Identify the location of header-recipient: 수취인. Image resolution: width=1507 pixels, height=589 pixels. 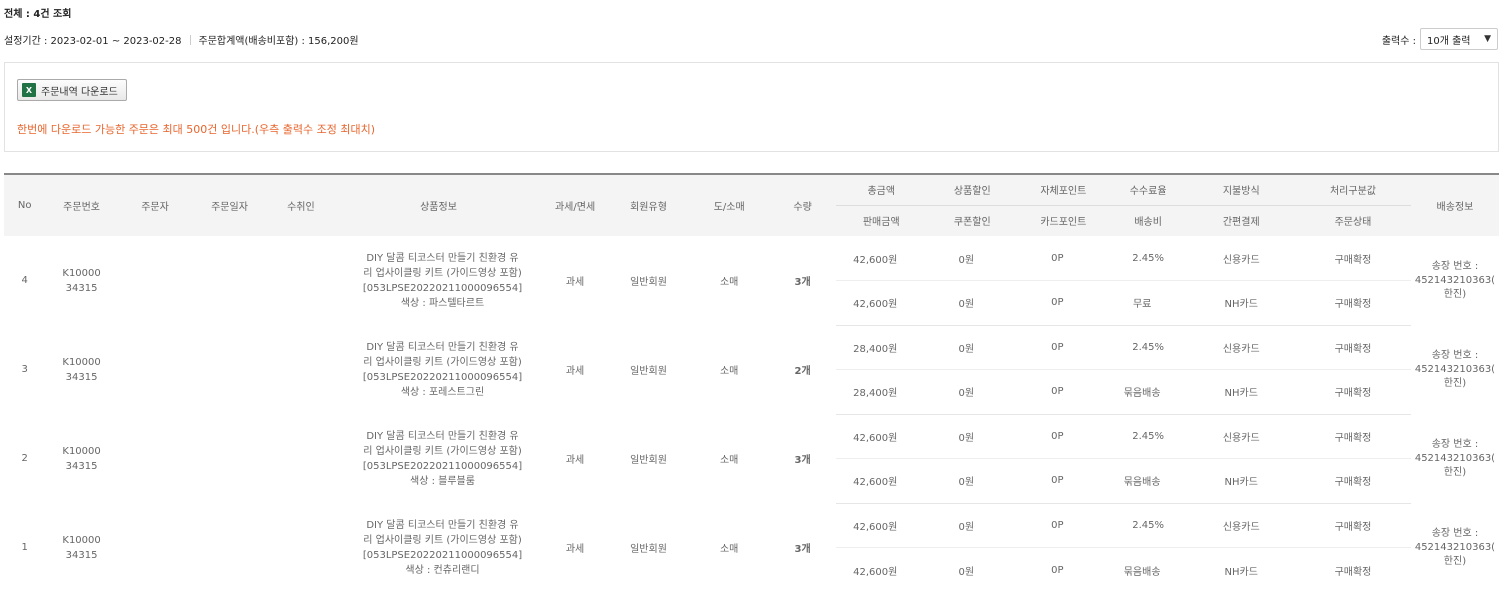
(301, 204).